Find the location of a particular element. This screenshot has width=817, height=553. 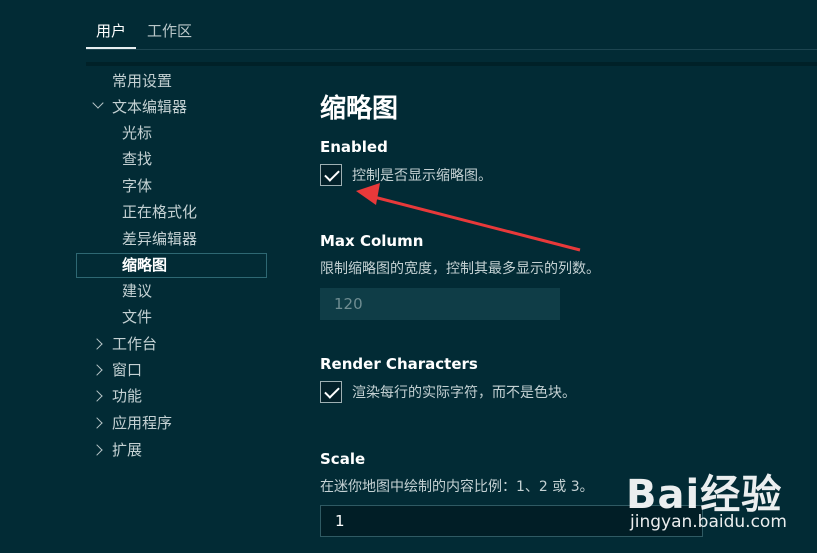

baidu-jingyan-watermark: Bai经验 jingyan.baidu.com is located at coordinates (716, 502).